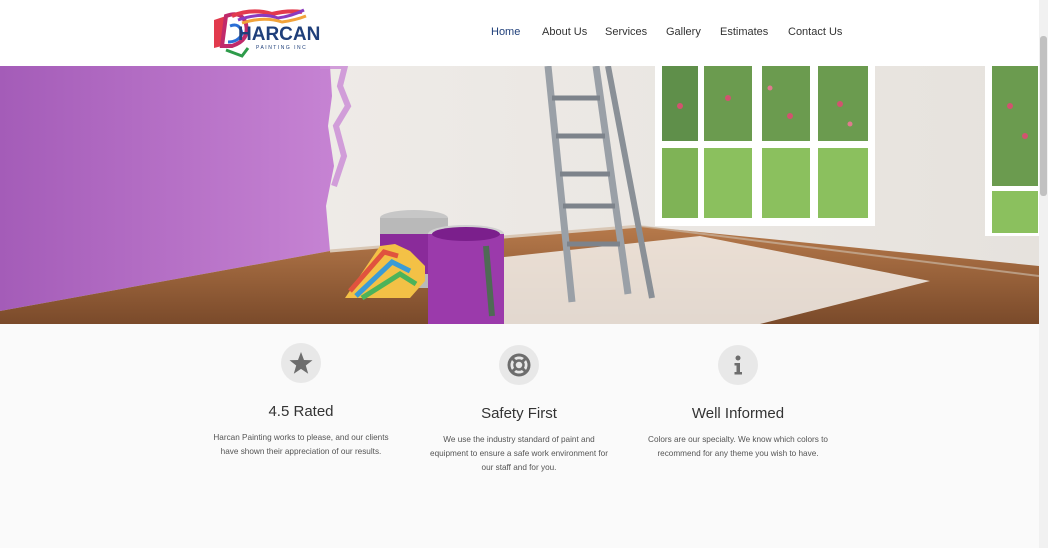 Image resolution: width=1048 pixels, height=548 pixels. I want to click on nav-services: Services, so click(626, 32).